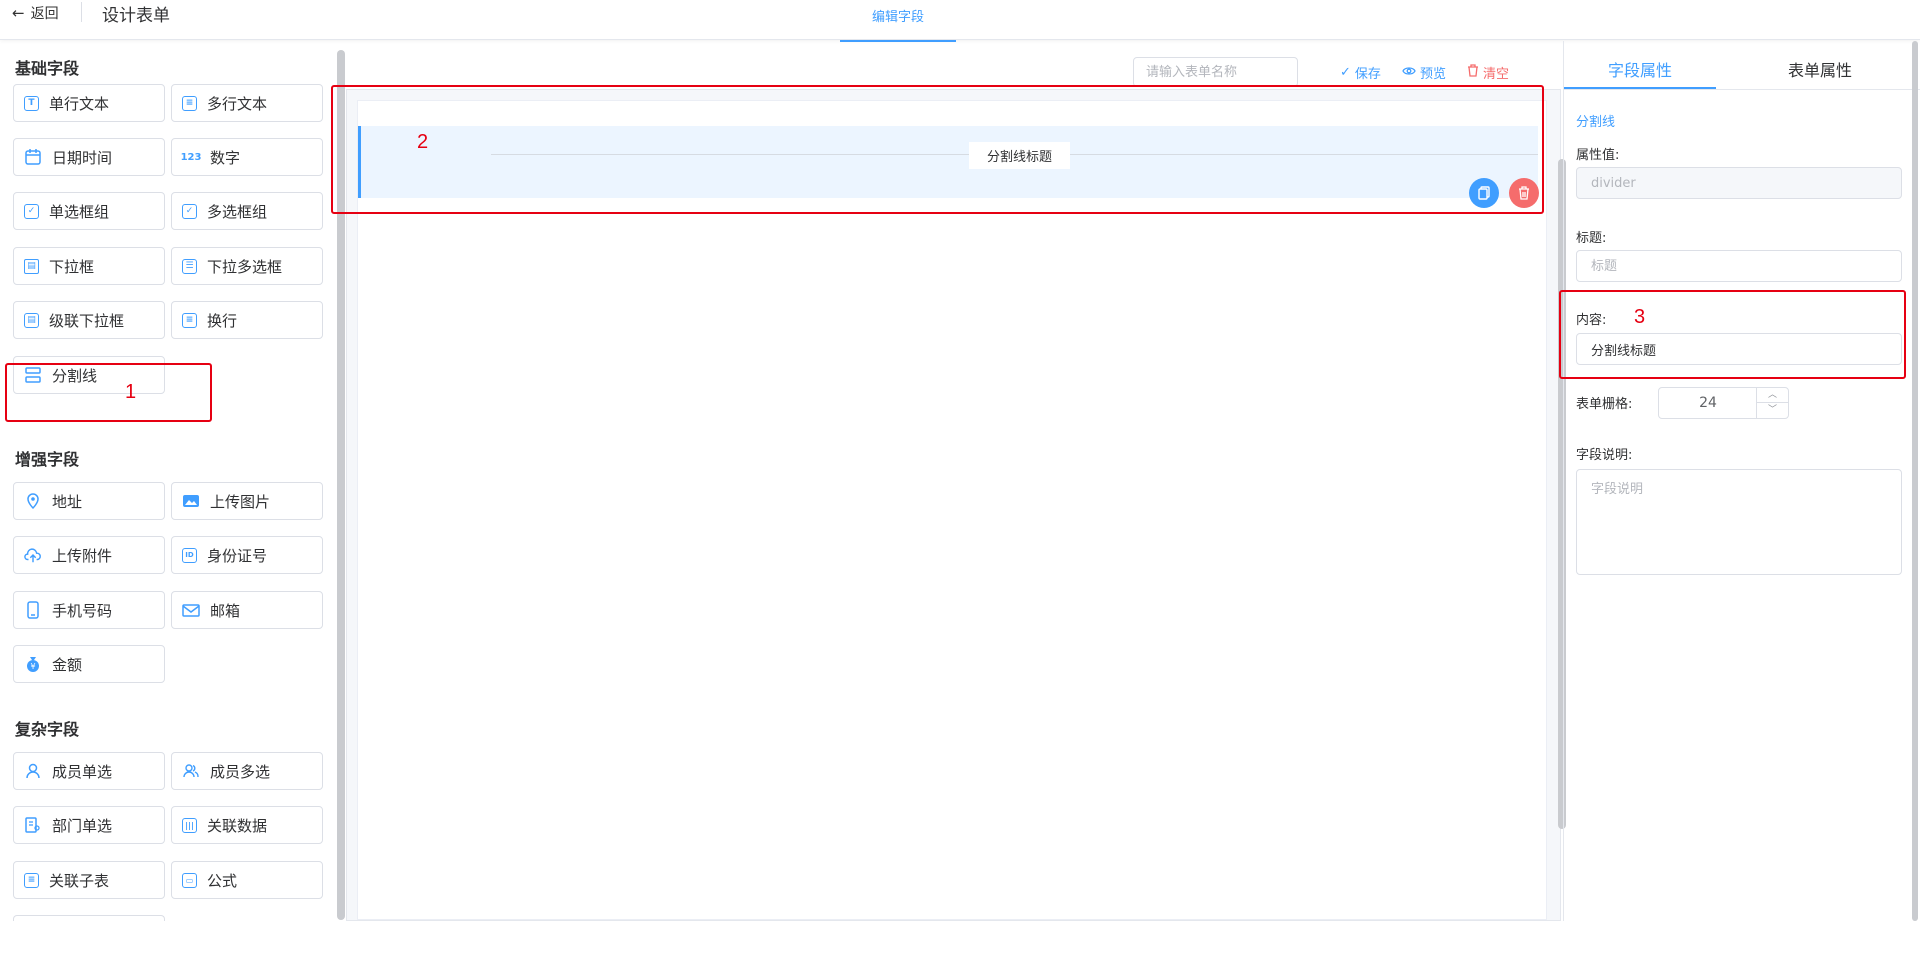 The width and height of the screenshot is (1920, 969). What do you see at coordinates (225, 610) in the screenshot?
I see `field-label: 邮箱` at bounding box center [225, 610].